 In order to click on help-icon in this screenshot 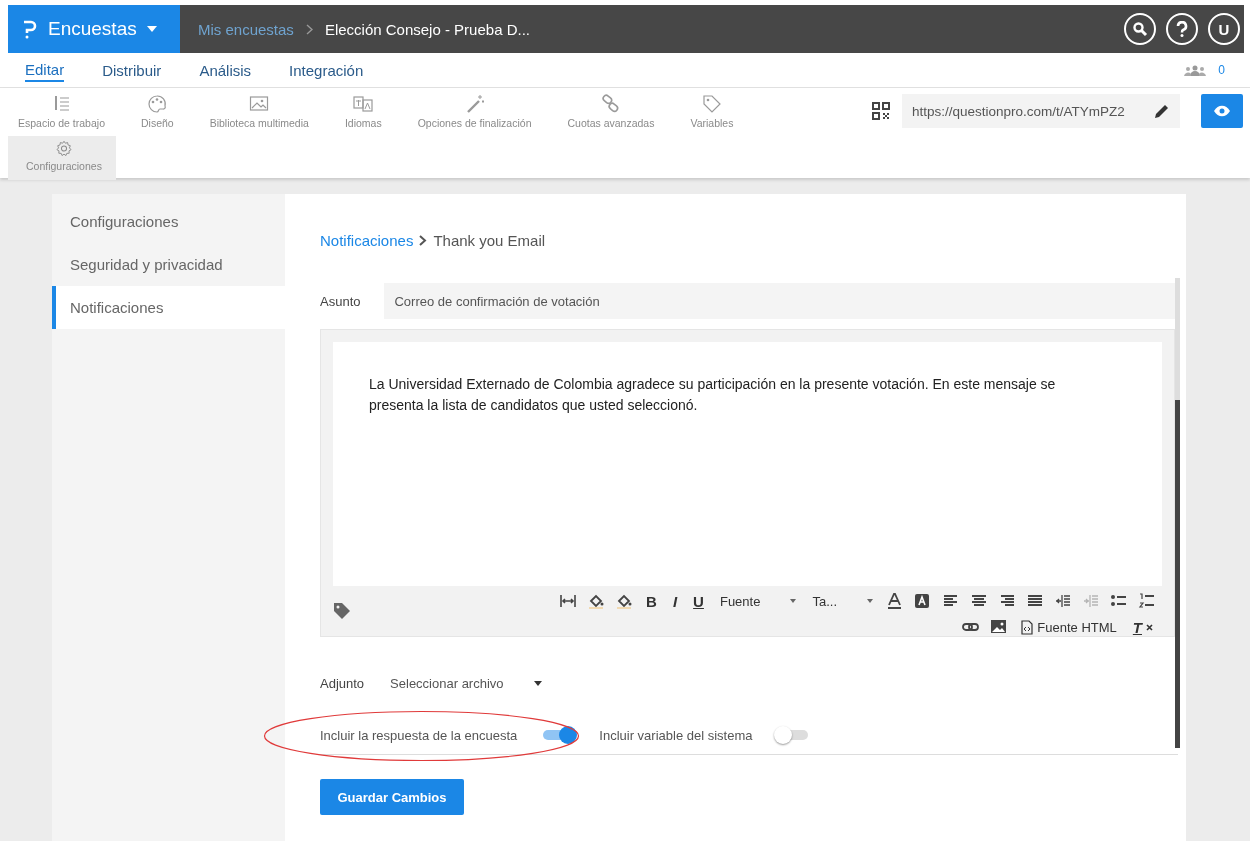, I will do `click(1182, 29)`.